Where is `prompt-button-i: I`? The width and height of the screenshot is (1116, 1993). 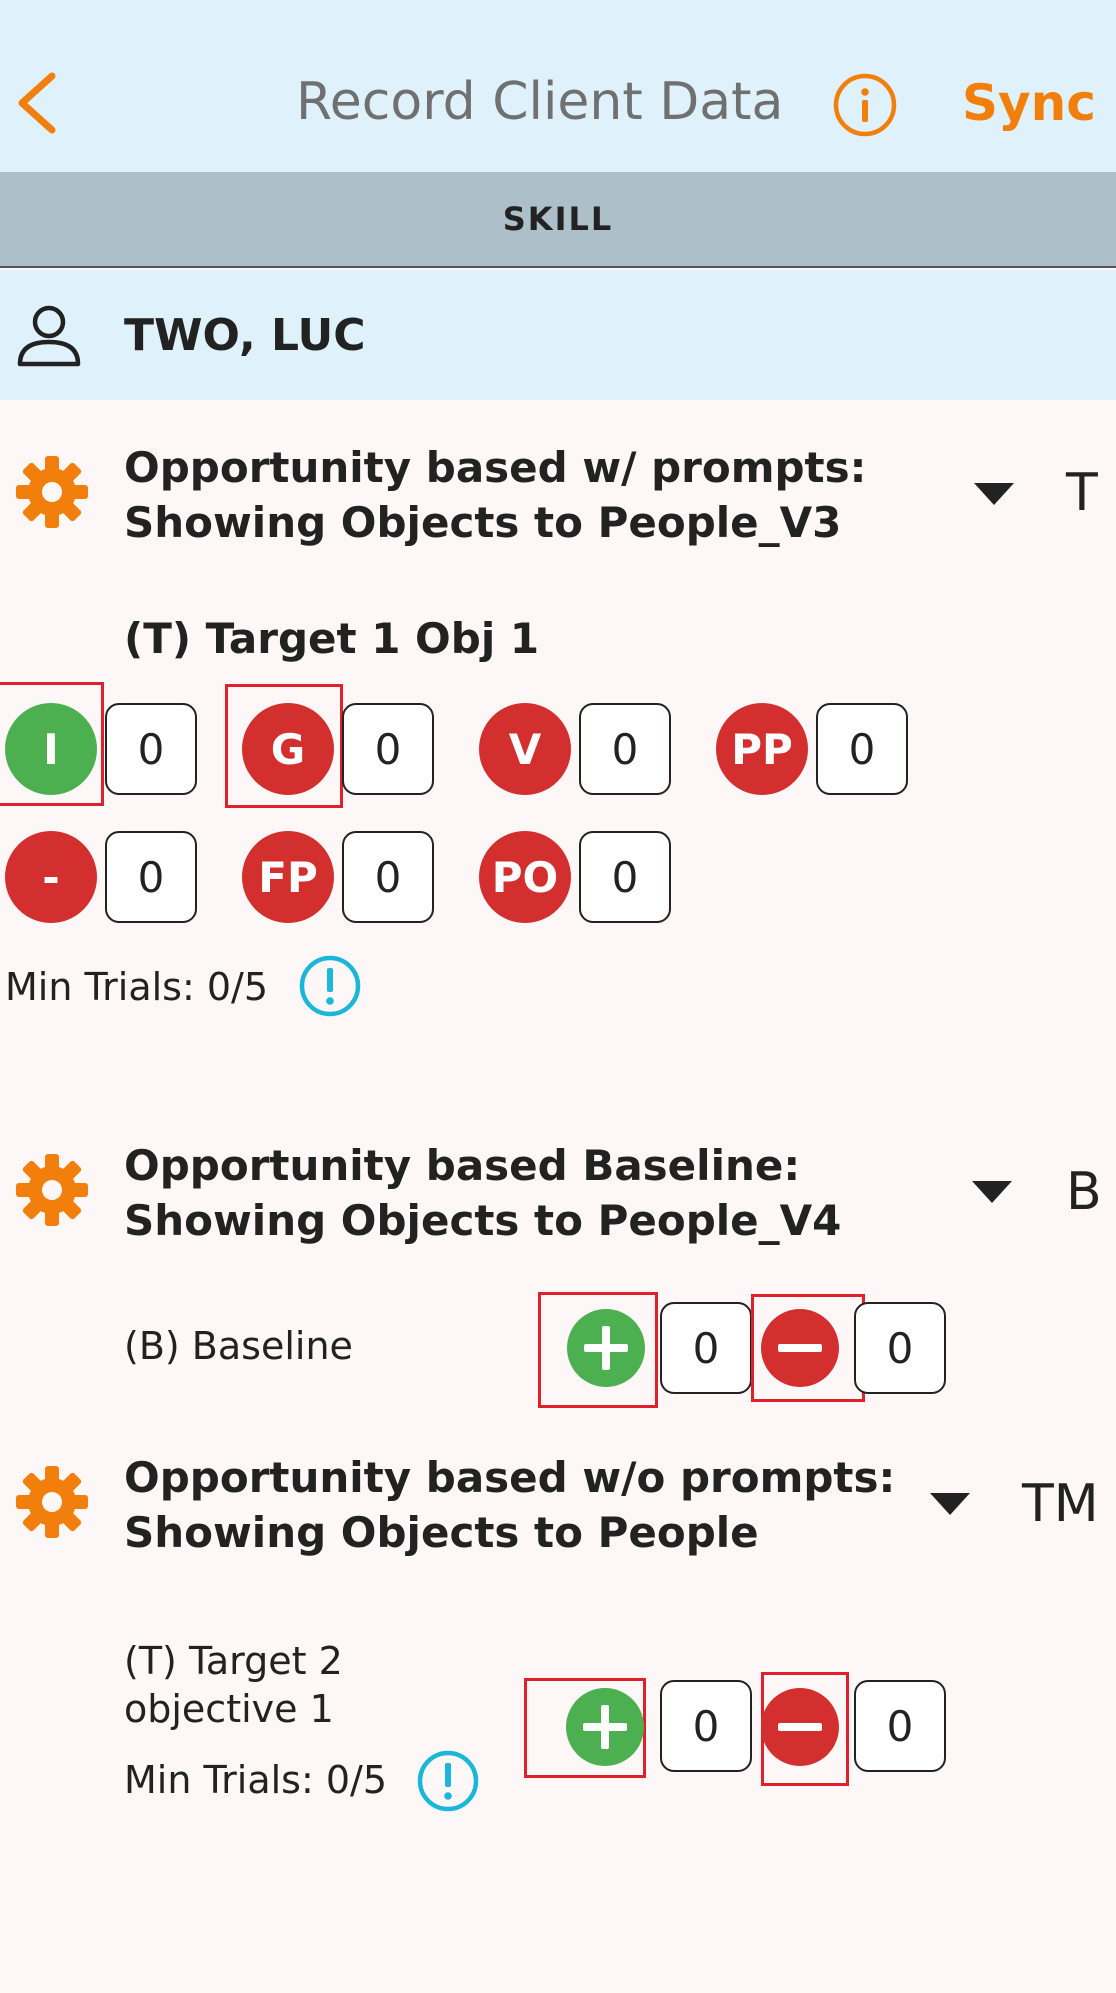
prompt-button-i: I is located at coordinates (51, 749).